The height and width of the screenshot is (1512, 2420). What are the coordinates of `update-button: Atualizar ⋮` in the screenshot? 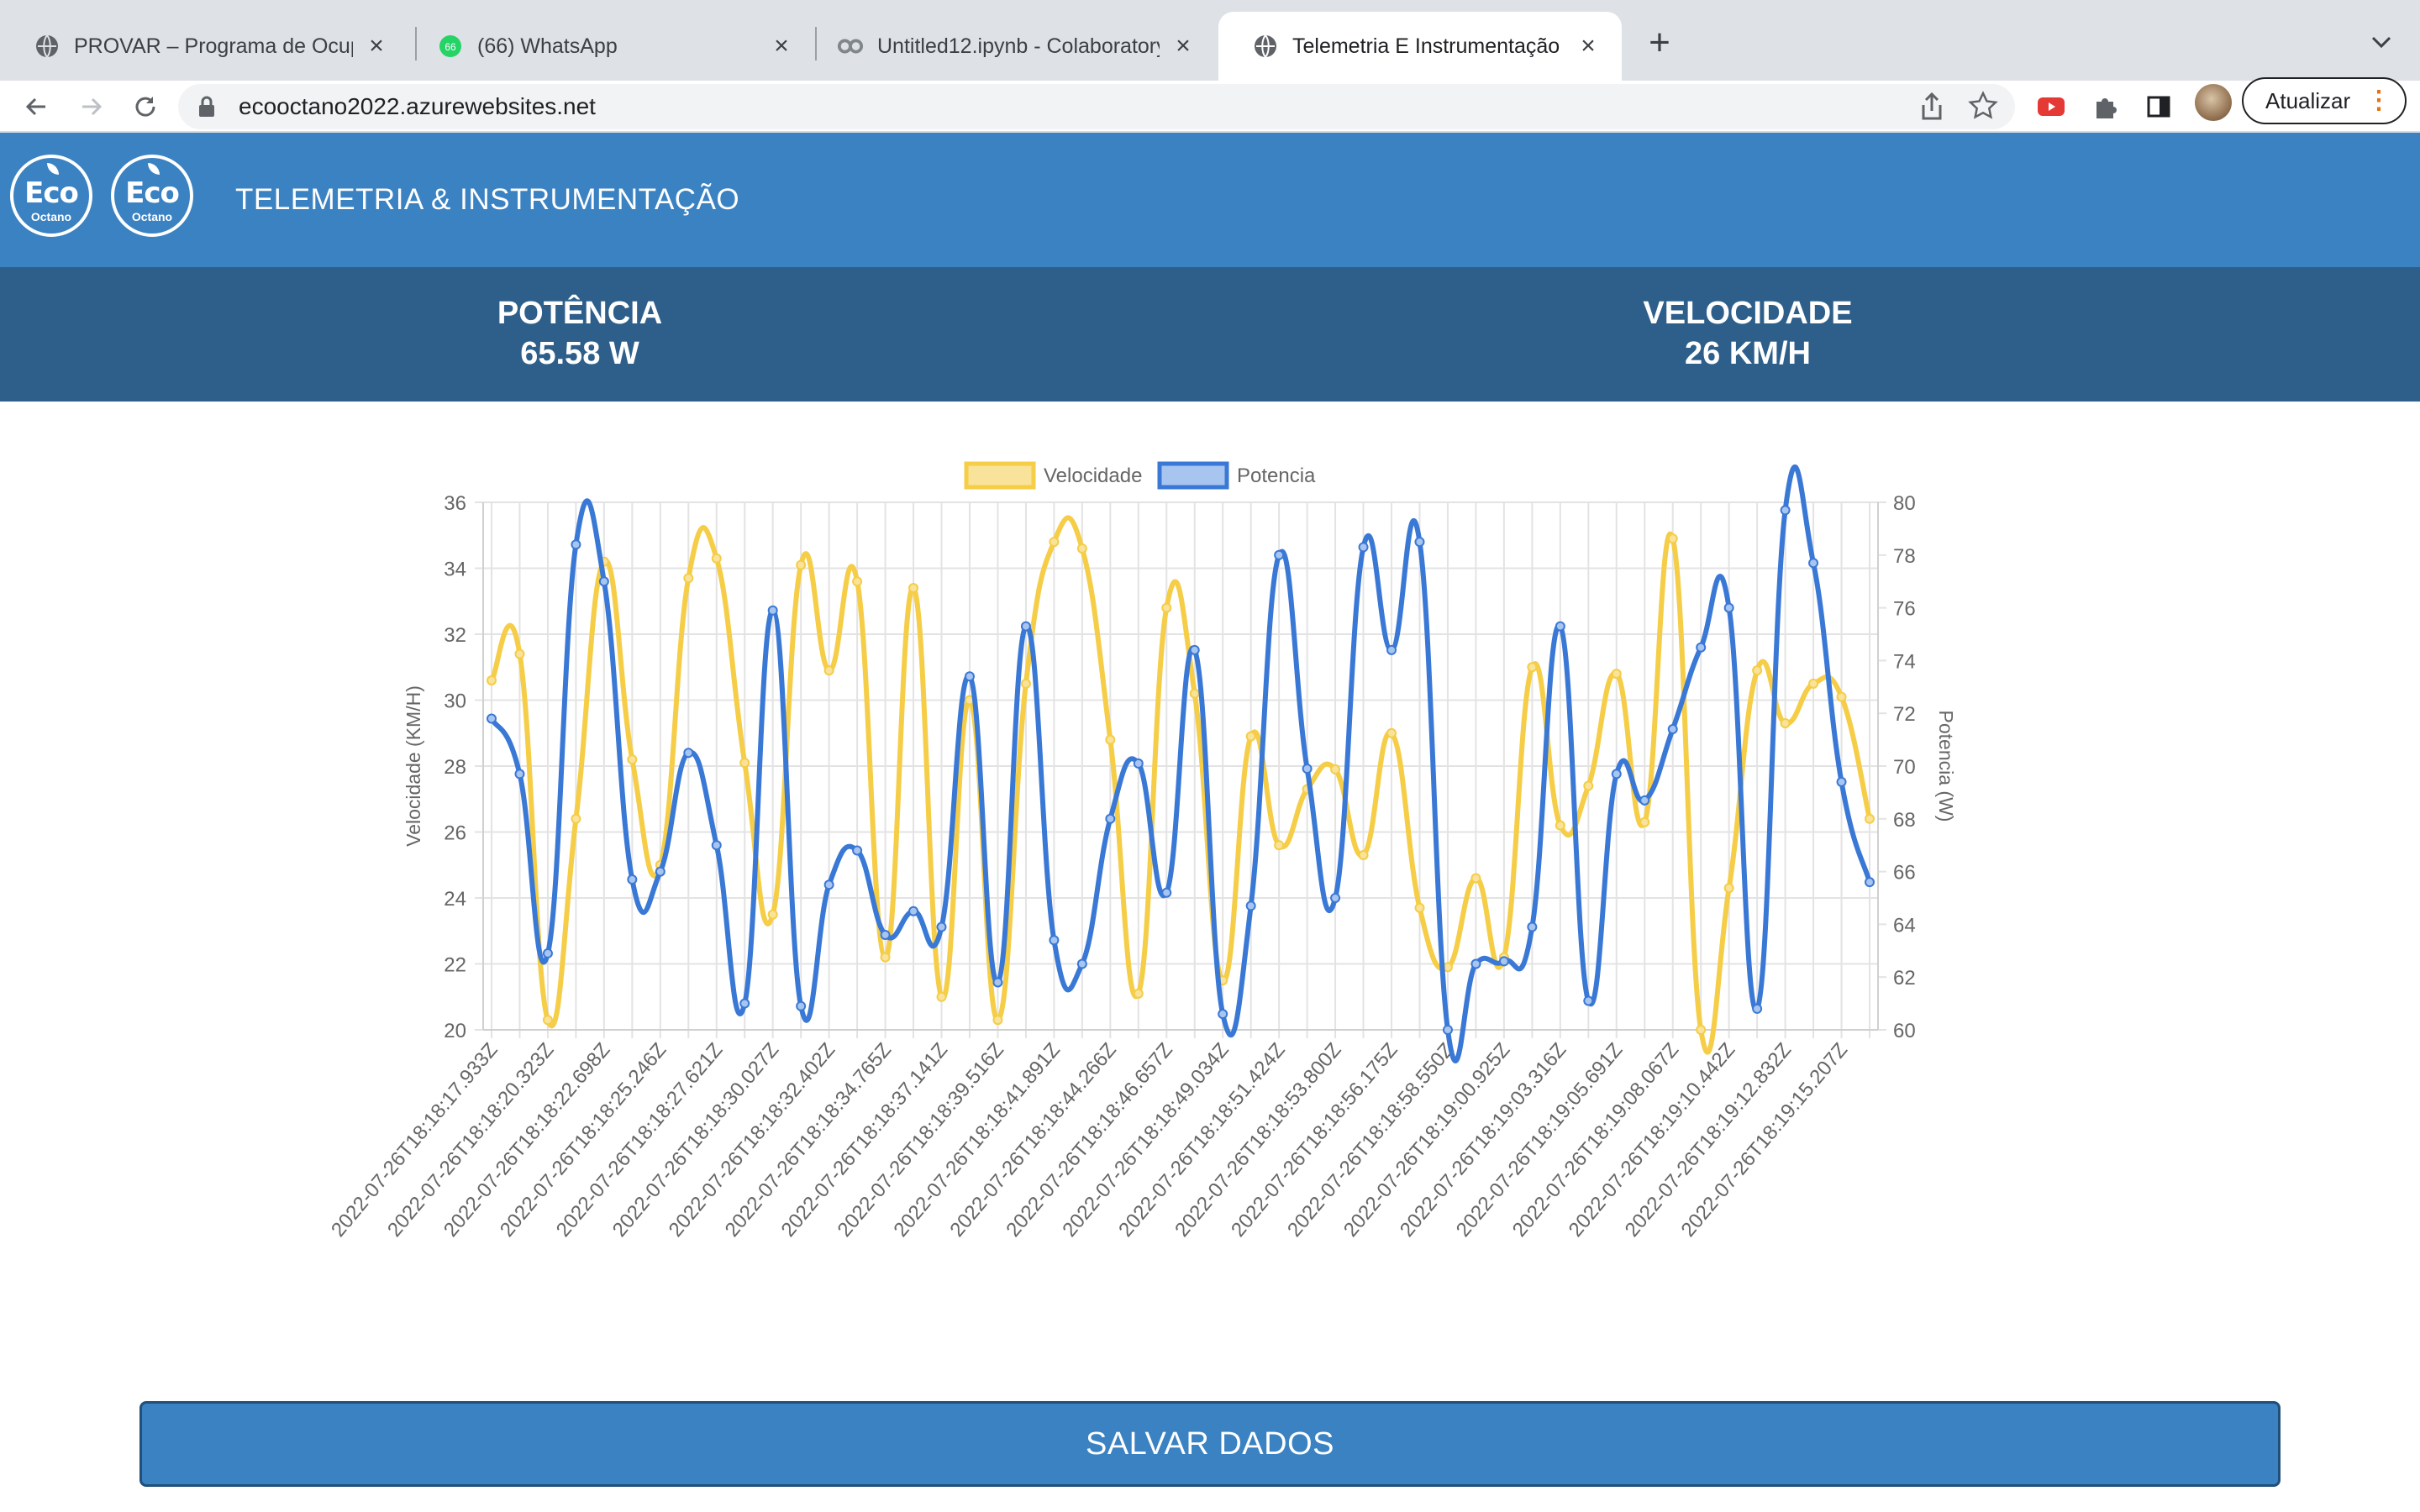 It's located at (2325, 100).